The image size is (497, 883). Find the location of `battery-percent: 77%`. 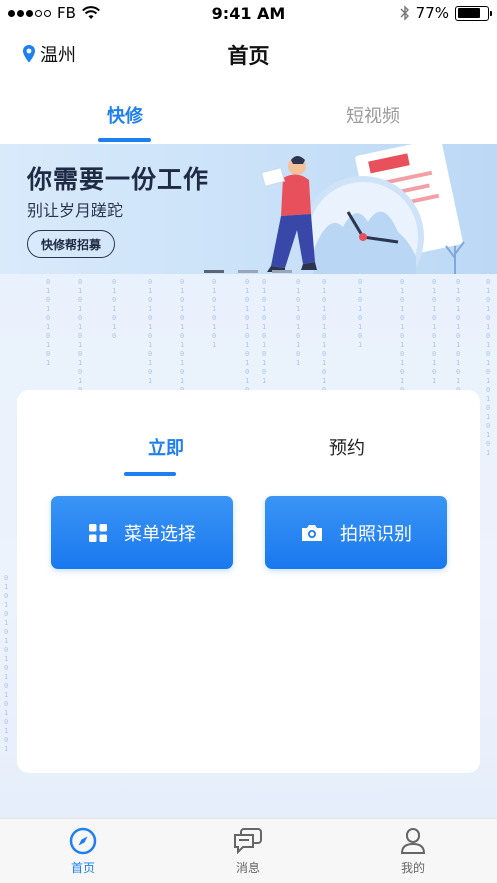

battery-percent: 77% is located at coordinates (432, 13).